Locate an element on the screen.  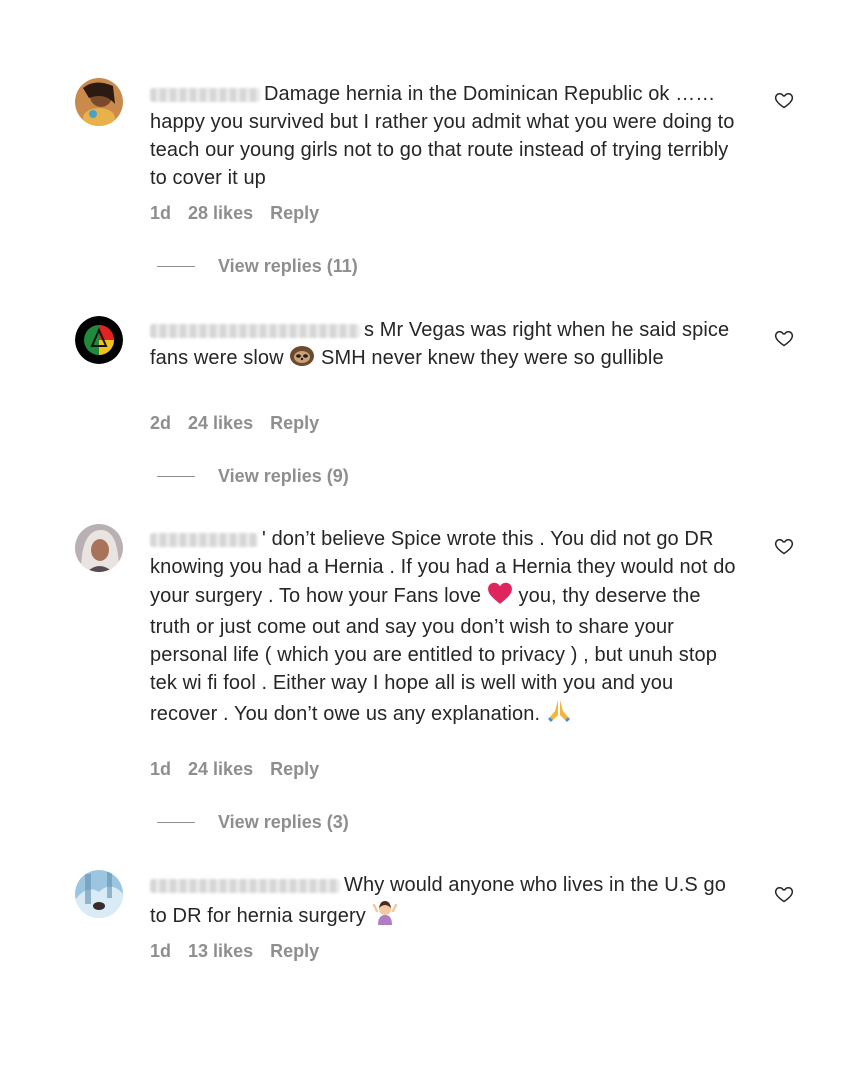
comment-meta: 2d 24 likes Reply is located at coordinates (240, 423).